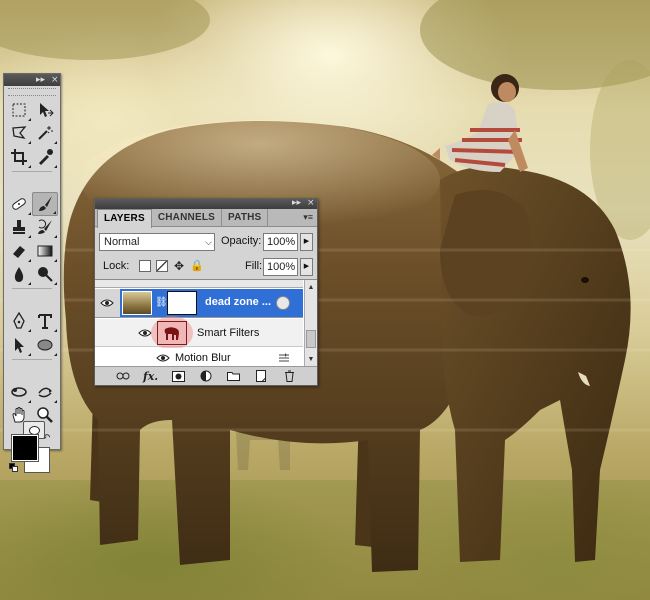  I want to click on dodge-tool-icon, so click(45, 274).